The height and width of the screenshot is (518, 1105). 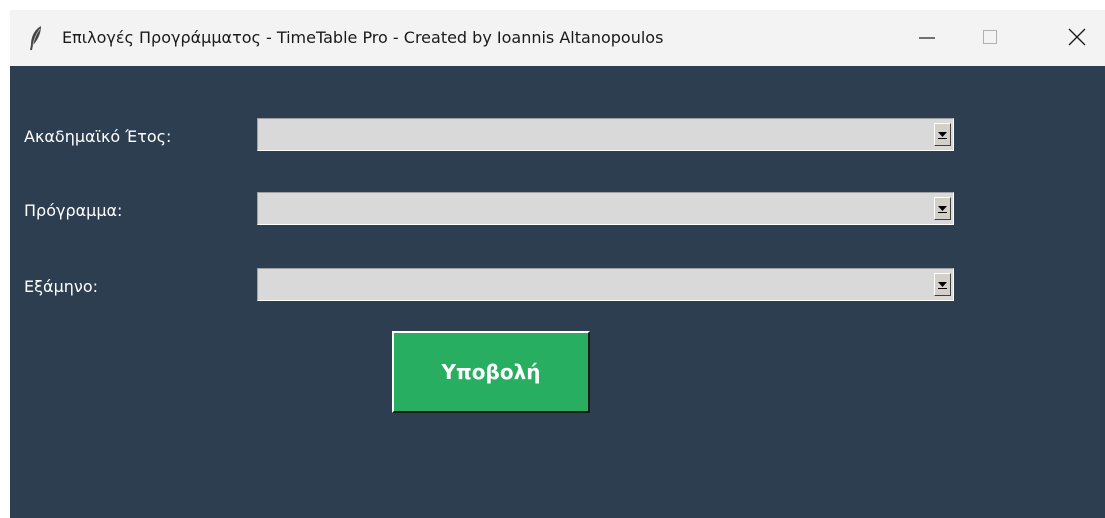 I want to click on semester-select, so click(x=605, y=284).